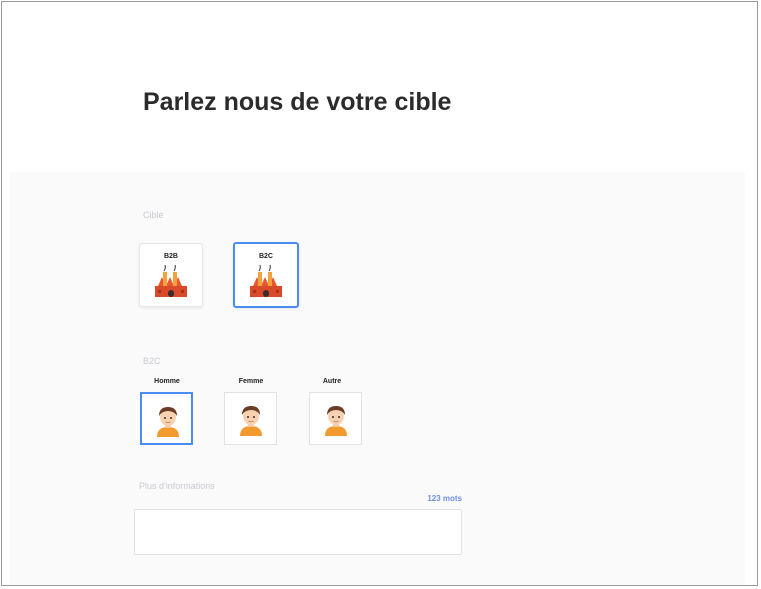  Describe the element at coordinates (167, 381) in the screenshot. I see `gender-label-homme: Homme` at that location.